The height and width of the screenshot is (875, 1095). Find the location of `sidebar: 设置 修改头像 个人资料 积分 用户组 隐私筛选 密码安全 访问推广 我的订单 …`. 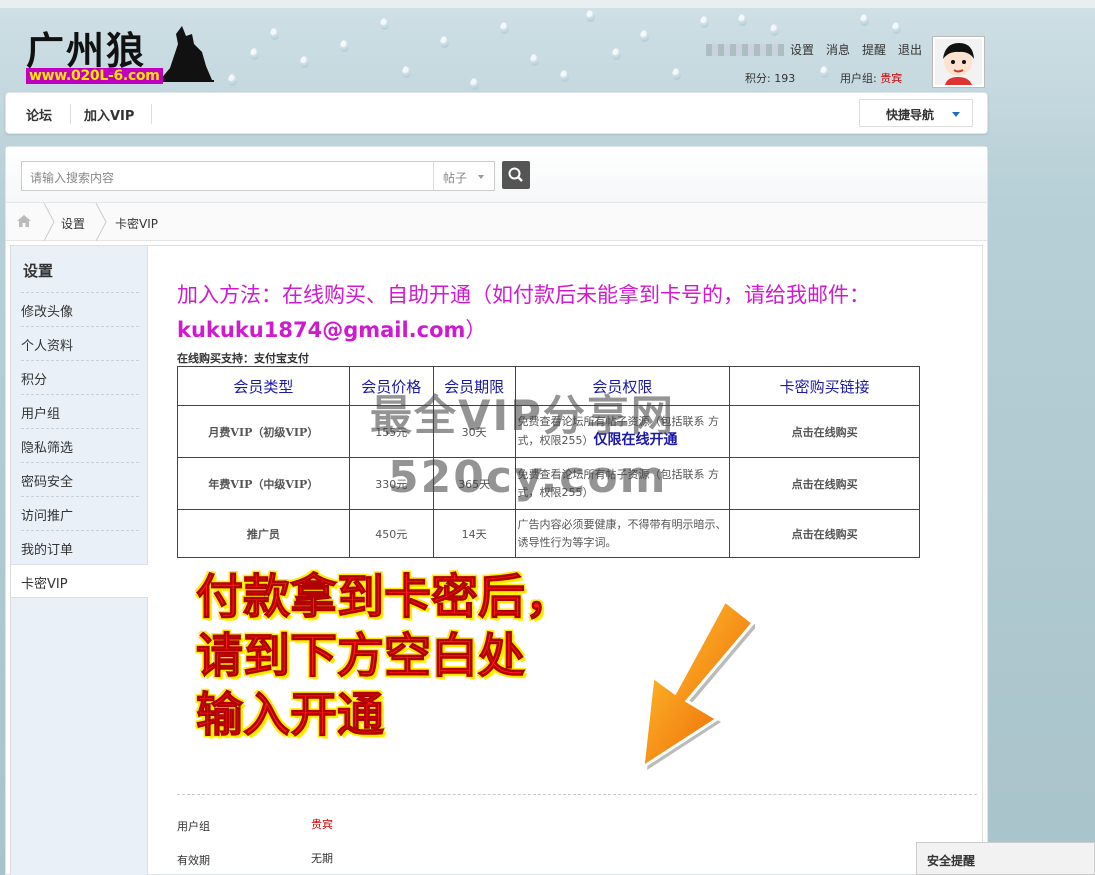

sidebar: 设置 修改头像 个人资料 积分 用户组 隐私筛选 密码安全 访问推广 我的订单 … is located at coordinates (79, 560).